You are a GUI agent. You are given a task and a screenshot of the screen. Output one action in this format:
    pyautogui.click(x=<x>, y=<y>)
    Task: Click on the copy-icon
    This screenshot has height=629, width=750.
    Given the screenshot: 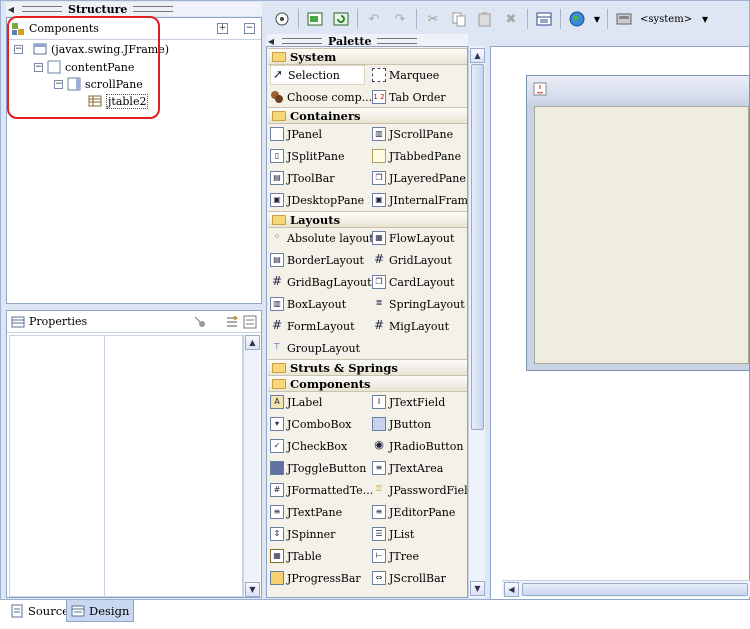 What is the action you would take?
    pyautogui.click(x=459, y=19)
    